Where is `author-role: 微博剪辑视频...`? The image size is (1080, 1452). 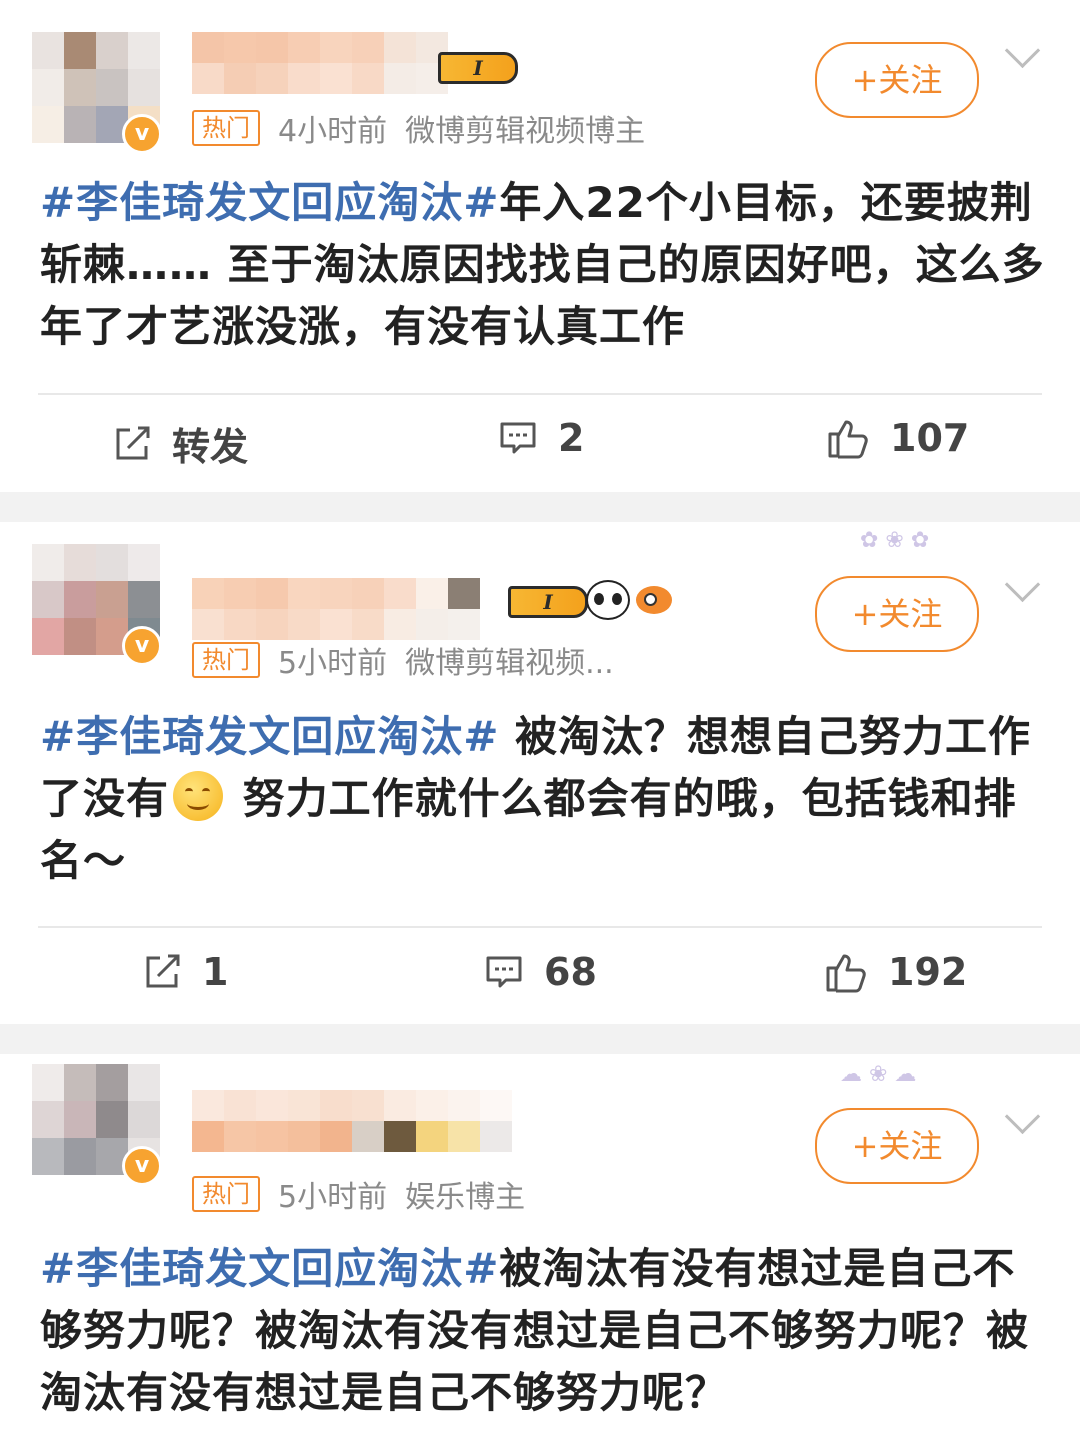
author-role: 微博剪辑视频... is located at coordinates (509, 663).